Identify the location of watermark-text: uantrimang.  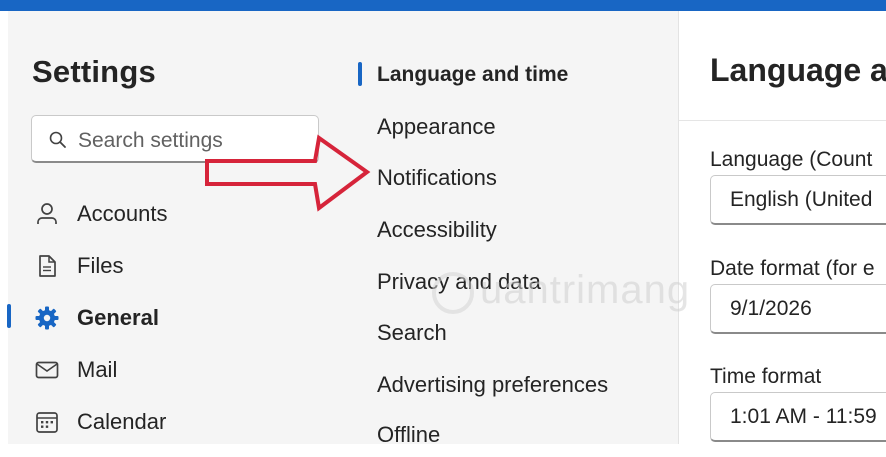
(585, 290).